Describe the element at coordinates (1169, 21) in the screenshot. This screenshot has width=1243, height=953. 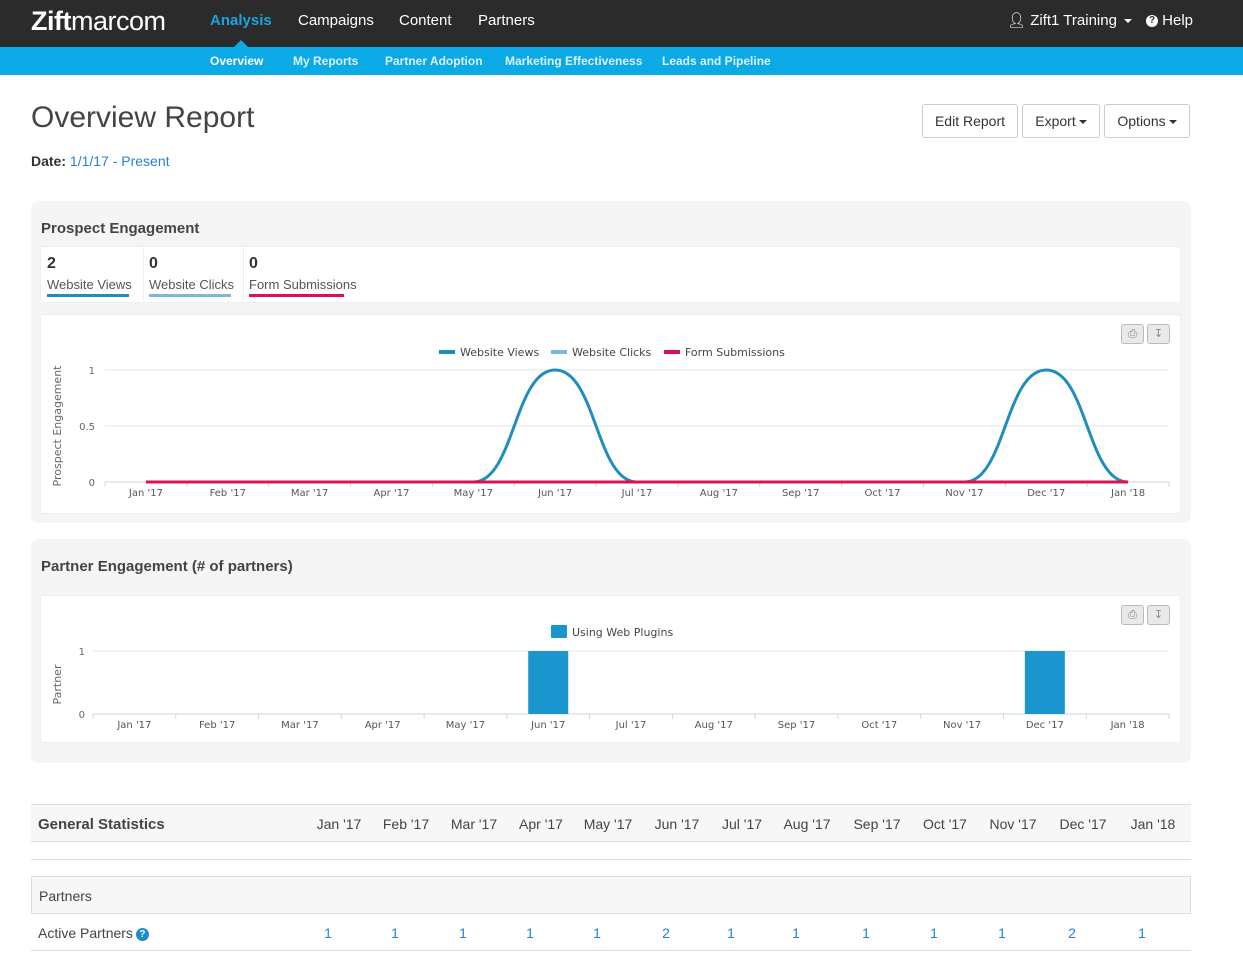
I see `help-link: ? Help` at that location.